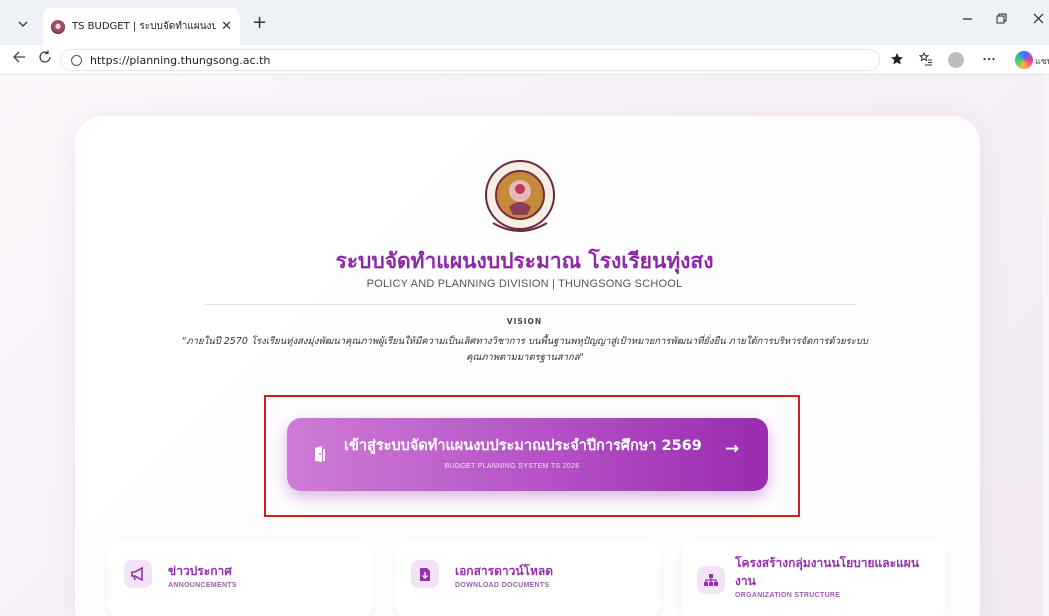 This screenshot has height=616, width=1049. What do you see at coordinates (925, 60) in the screenshot?
I see `favorites-list-icon` at bounding box center [925, 60].